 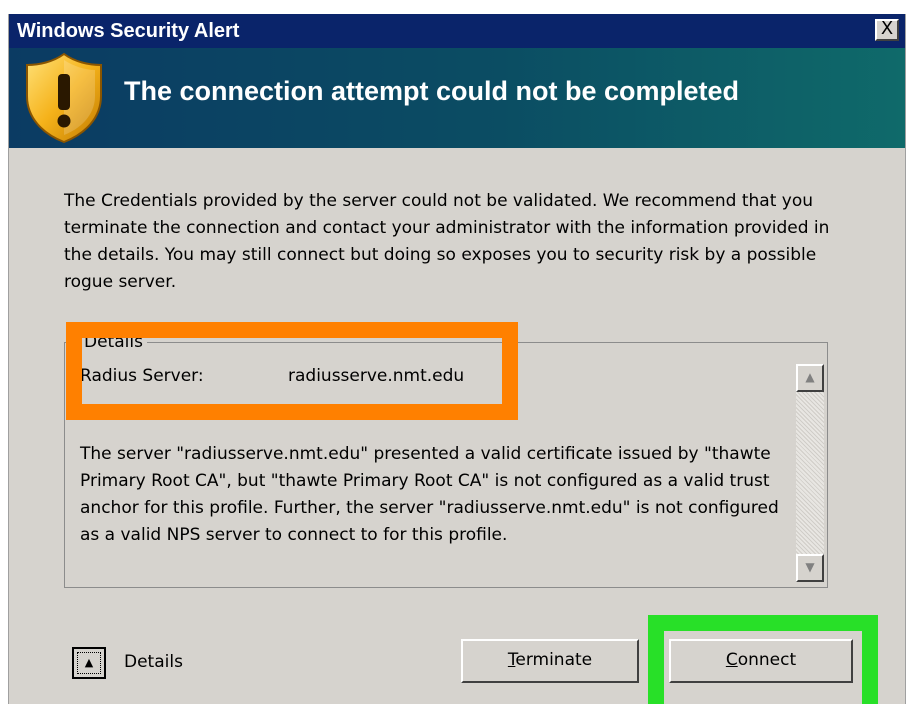 I want to click on collapse-arrow-icon: ▲, so click(x=89, y=663).